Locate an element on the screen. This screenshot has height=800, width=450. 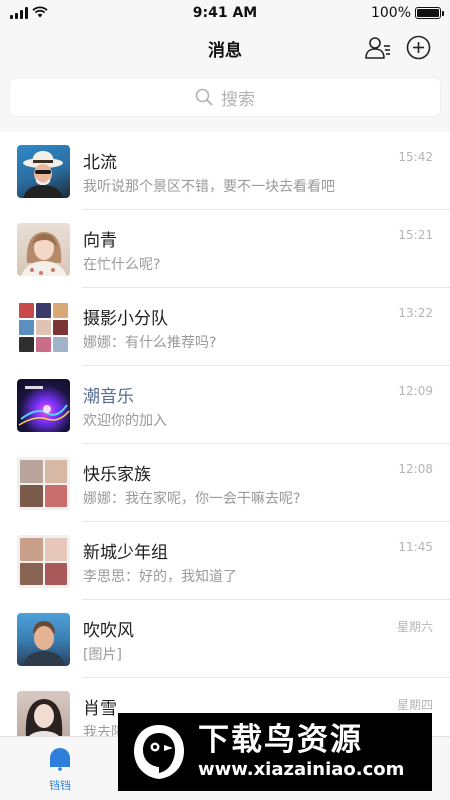
watermark-banner: 下载鸟资源 www.xiazainiao.com is located at coordinates (275, 752).